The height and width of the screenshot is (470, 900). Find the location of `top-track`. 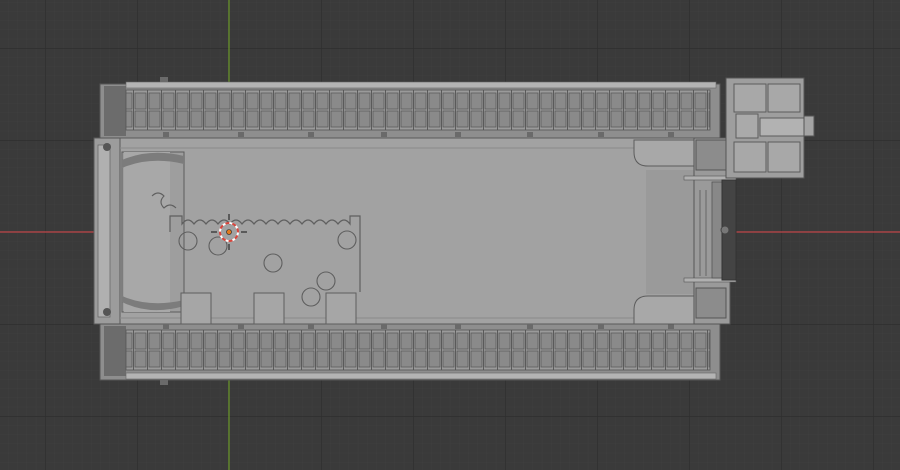

top-track is located at coordinates (410, 110).